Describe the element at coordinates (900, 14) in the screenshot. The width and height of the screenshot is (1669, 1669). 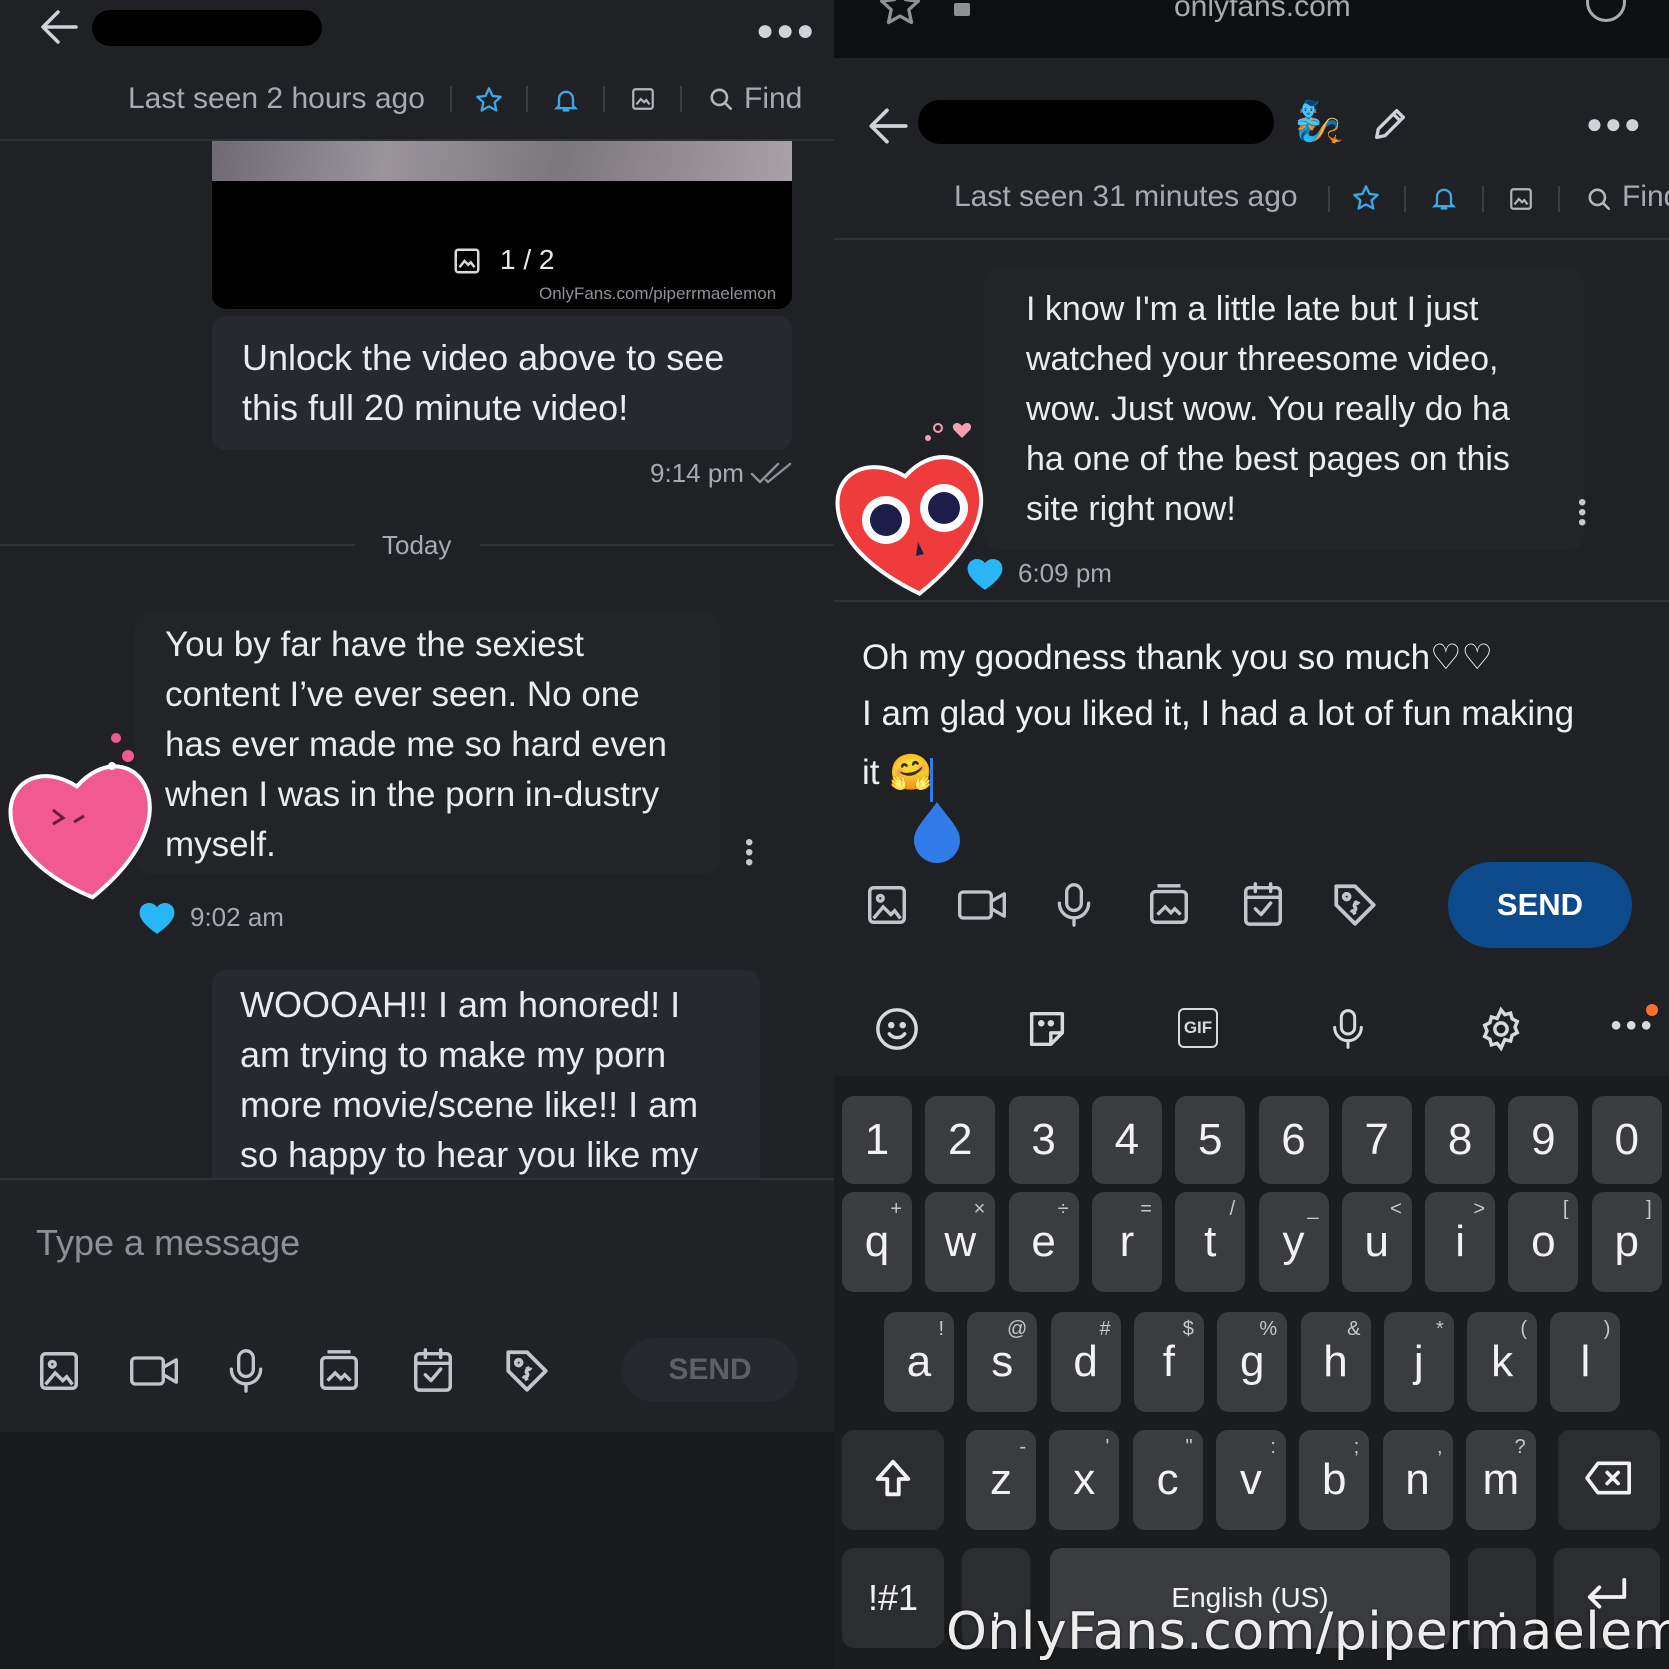
I see `star-outline-icon` at that location.